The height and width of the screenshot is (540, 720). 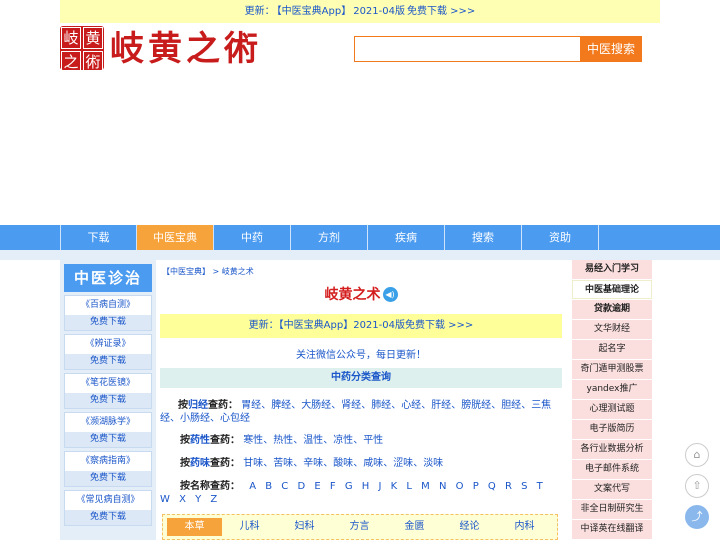 I want to click on letter-link: L, so click(x=409, y=486).